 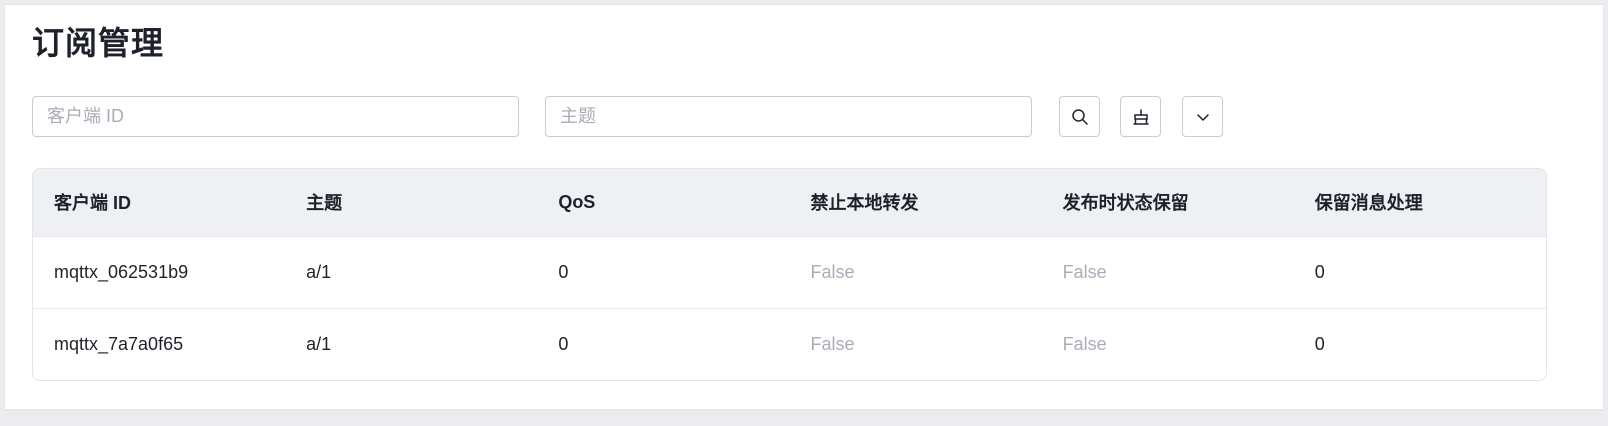 What do you see at coordinates (577, 201) in the screenshot?
I see `header-qos: QoS` at bounding box center [577, 201].